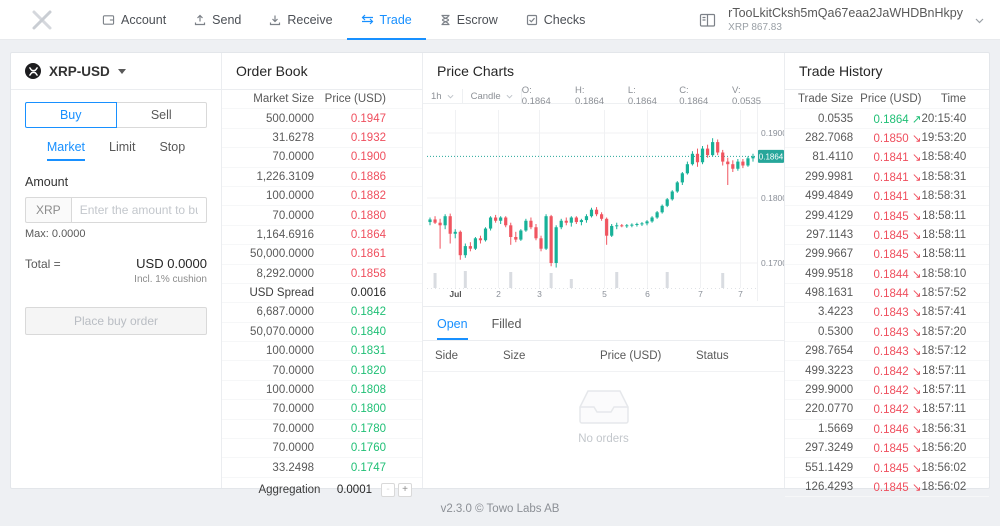 This screenshot has width=1000, height=526. What do you see at coordinates (33, 71) in the screenshot?
I see `xrp-logo-icon` at bounding box center [33, 71].